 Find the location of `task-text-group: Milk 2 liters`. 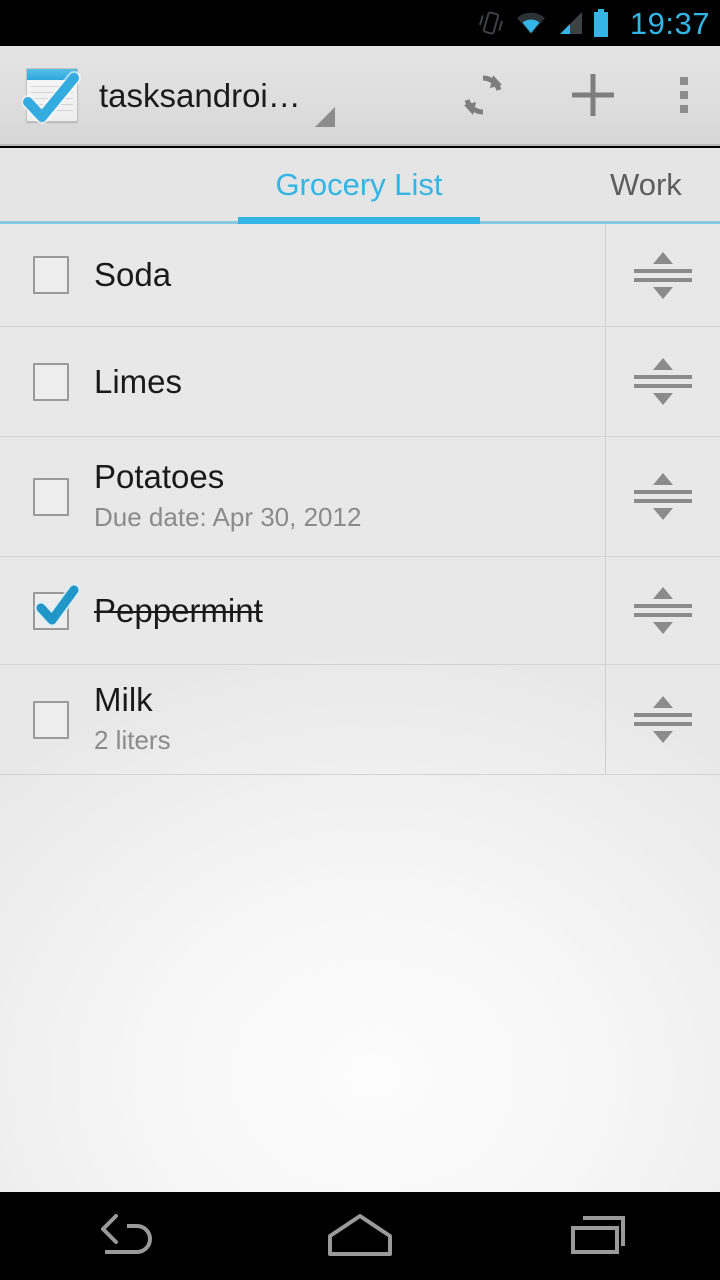

task-text-group: Milk 2 liters is located at coordinates (132, 719).